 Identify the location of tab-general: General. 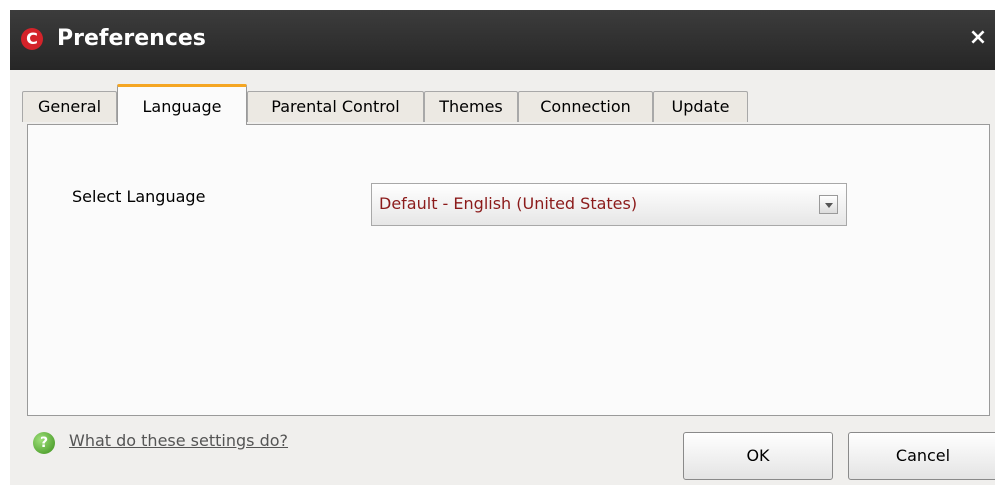
(69, 106).